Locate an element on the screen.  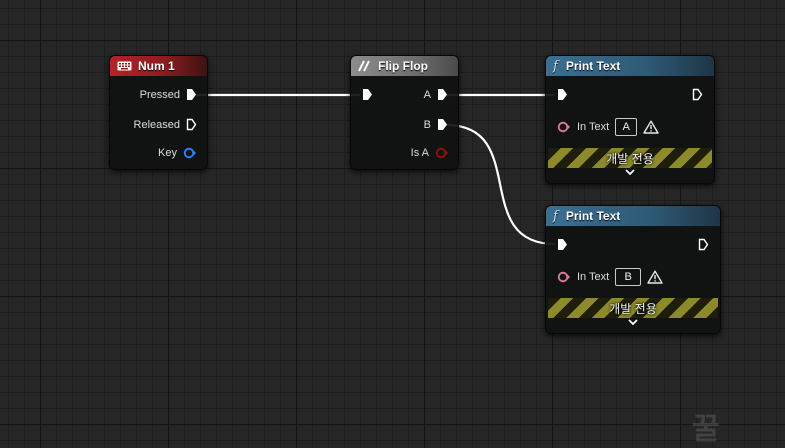
pin-pressed: Pressed is located at coordinates (168, 94).